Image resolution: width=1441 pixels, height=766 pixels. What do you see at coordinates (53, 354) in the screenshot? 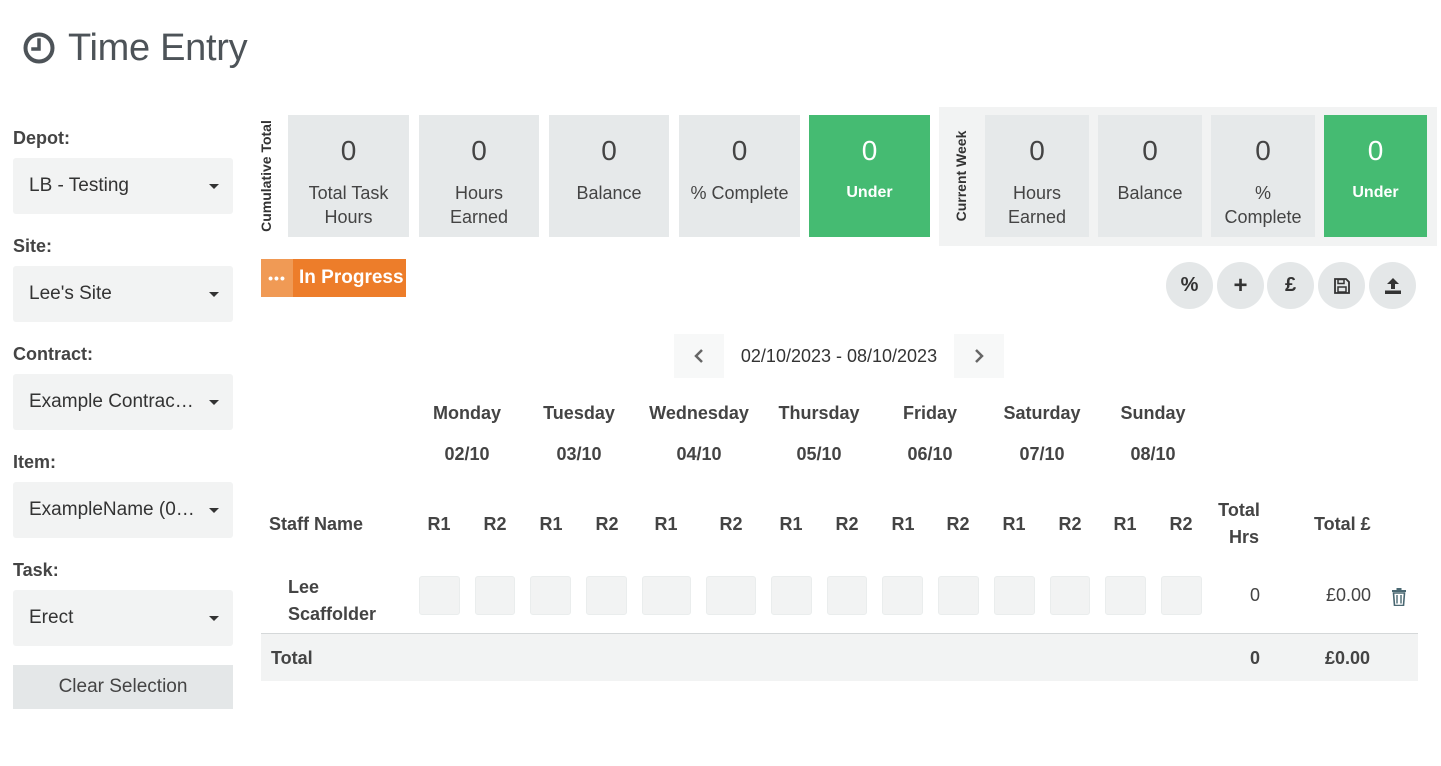
I see `contract-label: Contract:` at bounding box center [53, 354].